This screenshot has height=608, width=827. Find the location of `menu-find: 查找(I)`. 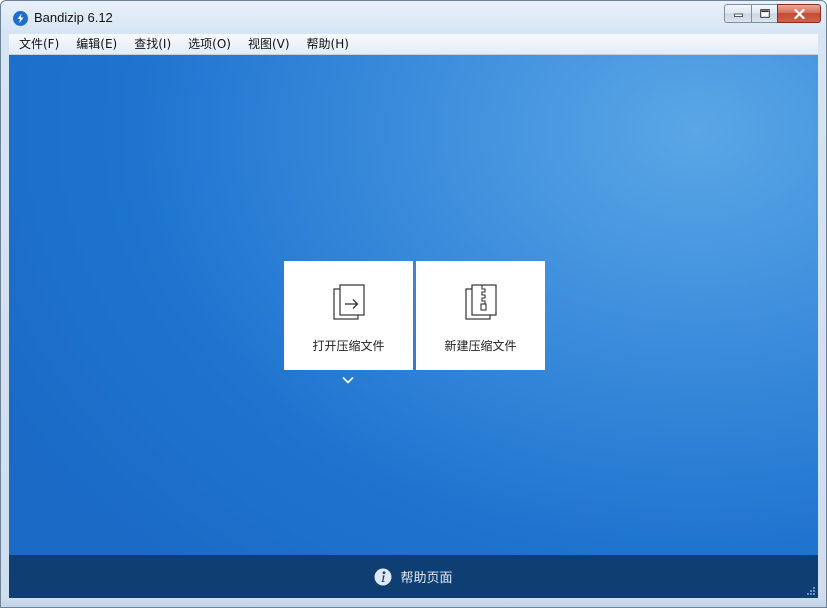

menu-find: 查找(I) is located at coordinates (151, 44).